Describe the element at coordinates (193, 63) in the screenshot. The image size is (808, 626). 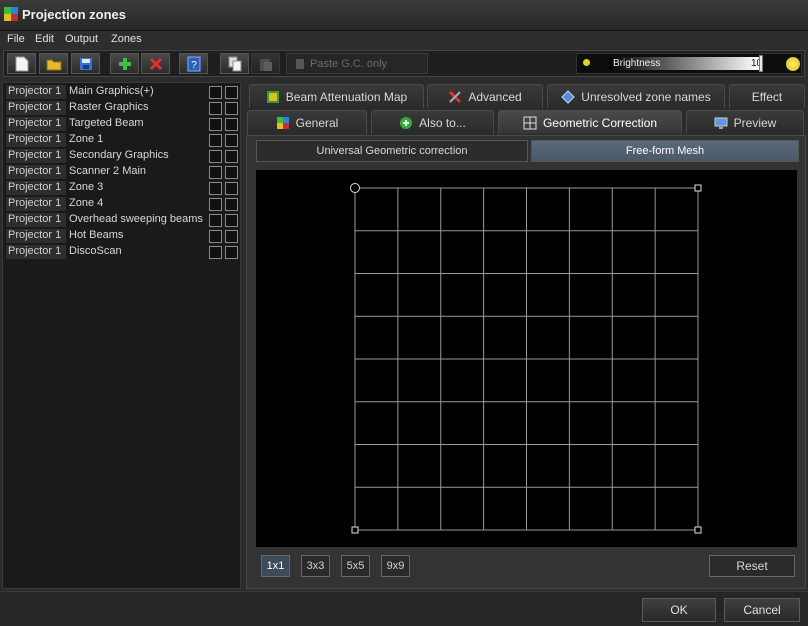
I see `help-button: ?` at that location.